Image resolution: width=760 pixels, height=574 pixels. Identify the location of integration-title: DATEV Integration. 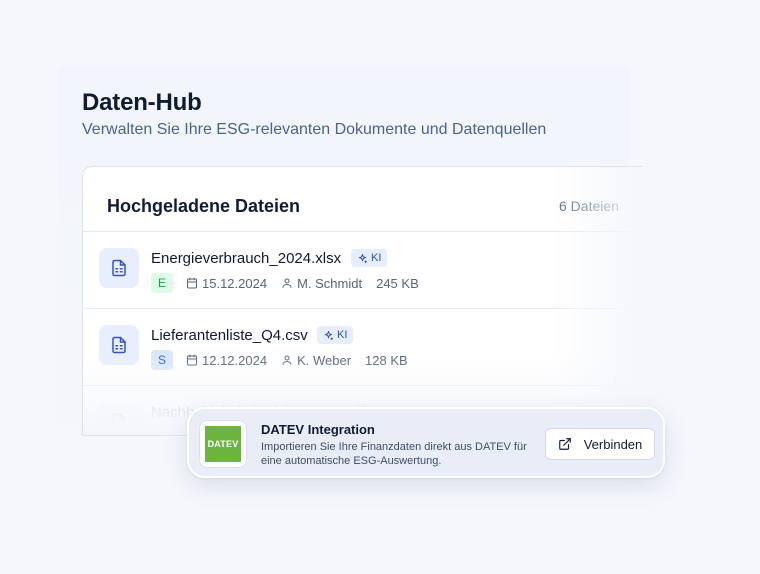
(318, 429).